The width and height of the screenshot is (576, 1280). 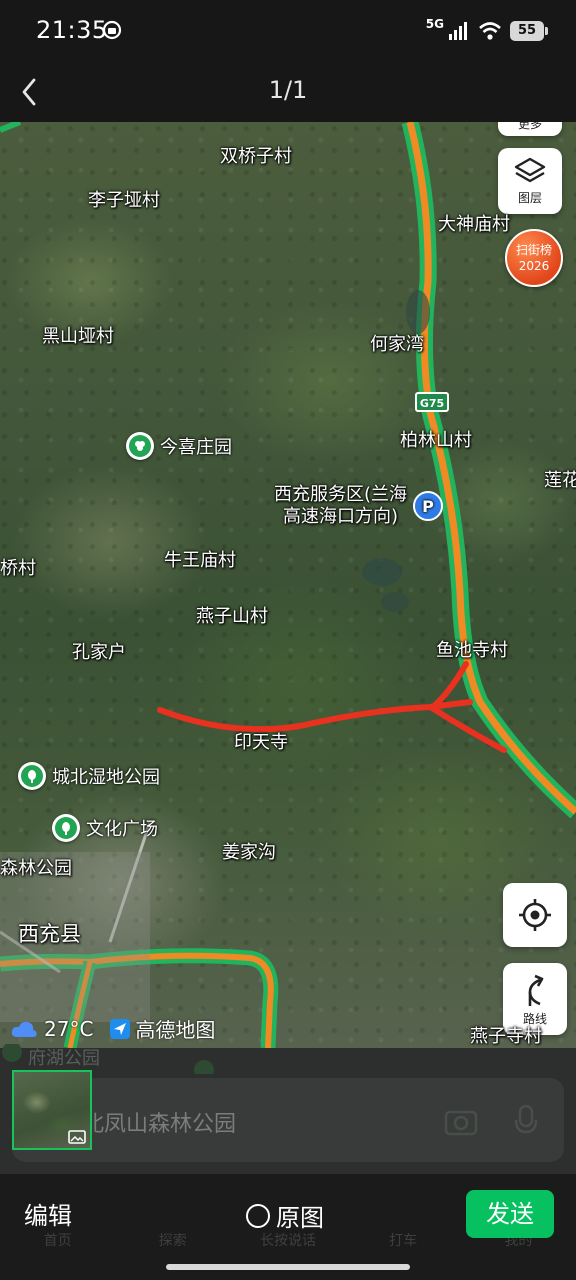 I want to click on map-label-yuchisi: 鱼池寺村, so click(x=472, y=650).